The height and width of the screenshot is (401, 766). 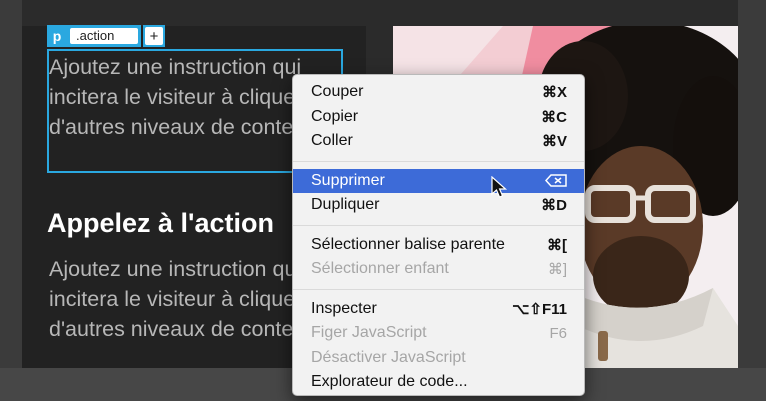 I want to click on menu-item-label: Sélectionner enfant, so click(x=380, y=269).